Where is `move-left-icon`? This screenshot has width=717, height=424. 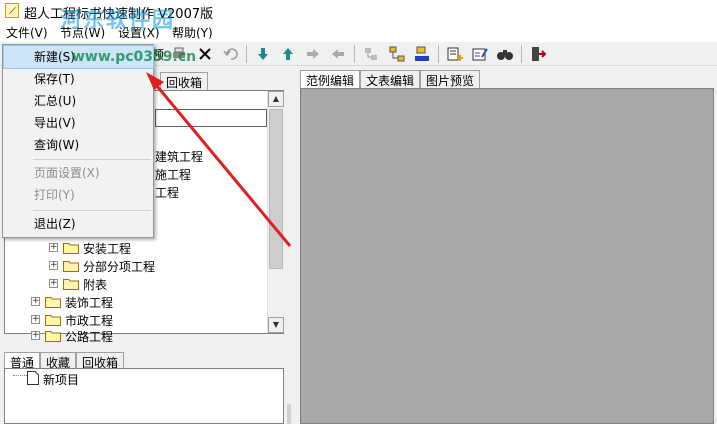
move-left-icon is located at coordinates (338, 54).